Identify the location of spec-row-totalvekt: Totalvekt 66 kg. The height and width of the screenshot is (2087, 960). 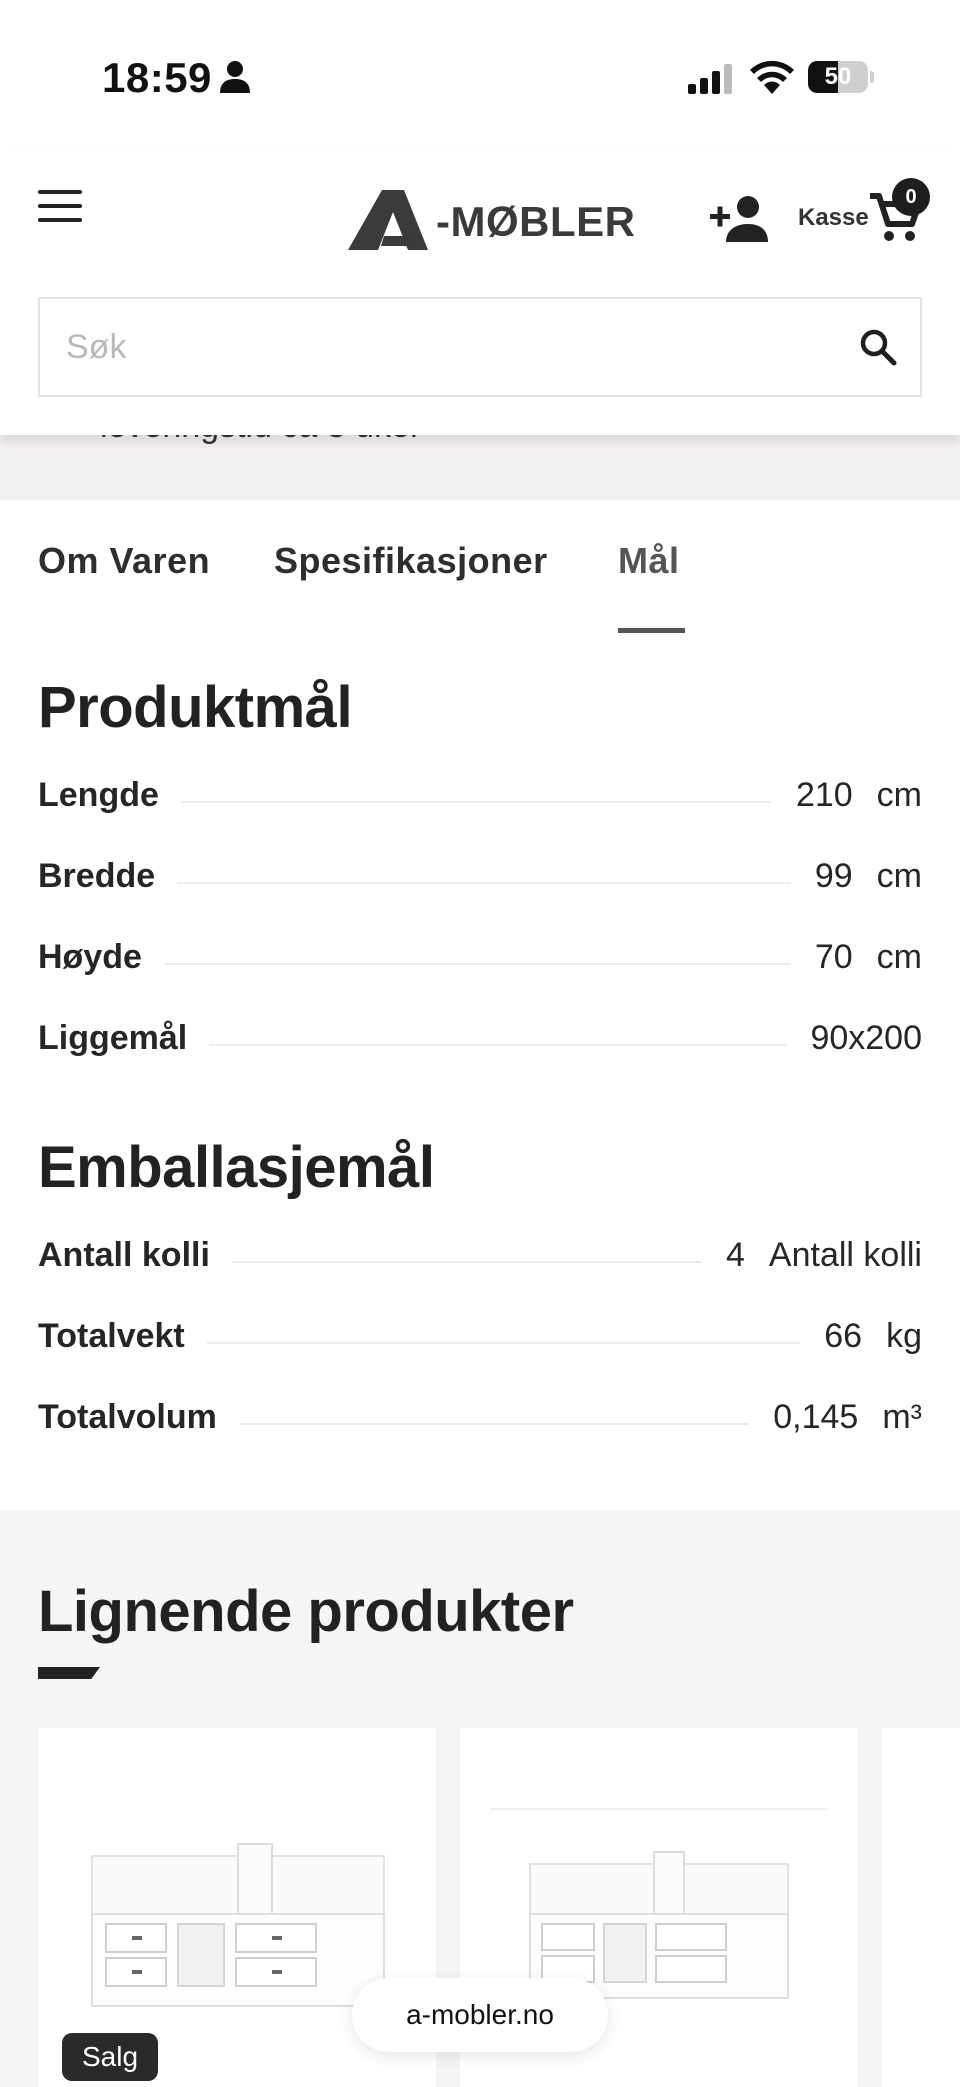
(480, 1342).